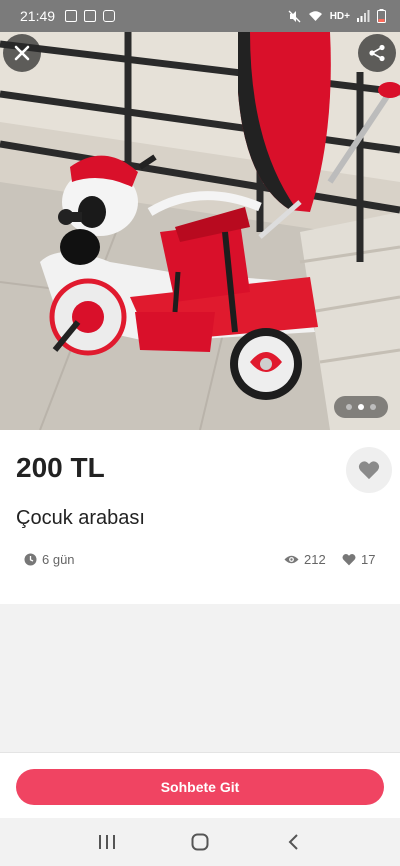  Describe the element at coordinates (80, 518) in the screenshot. I see `listing-title: Çocuk arabası` at that location.